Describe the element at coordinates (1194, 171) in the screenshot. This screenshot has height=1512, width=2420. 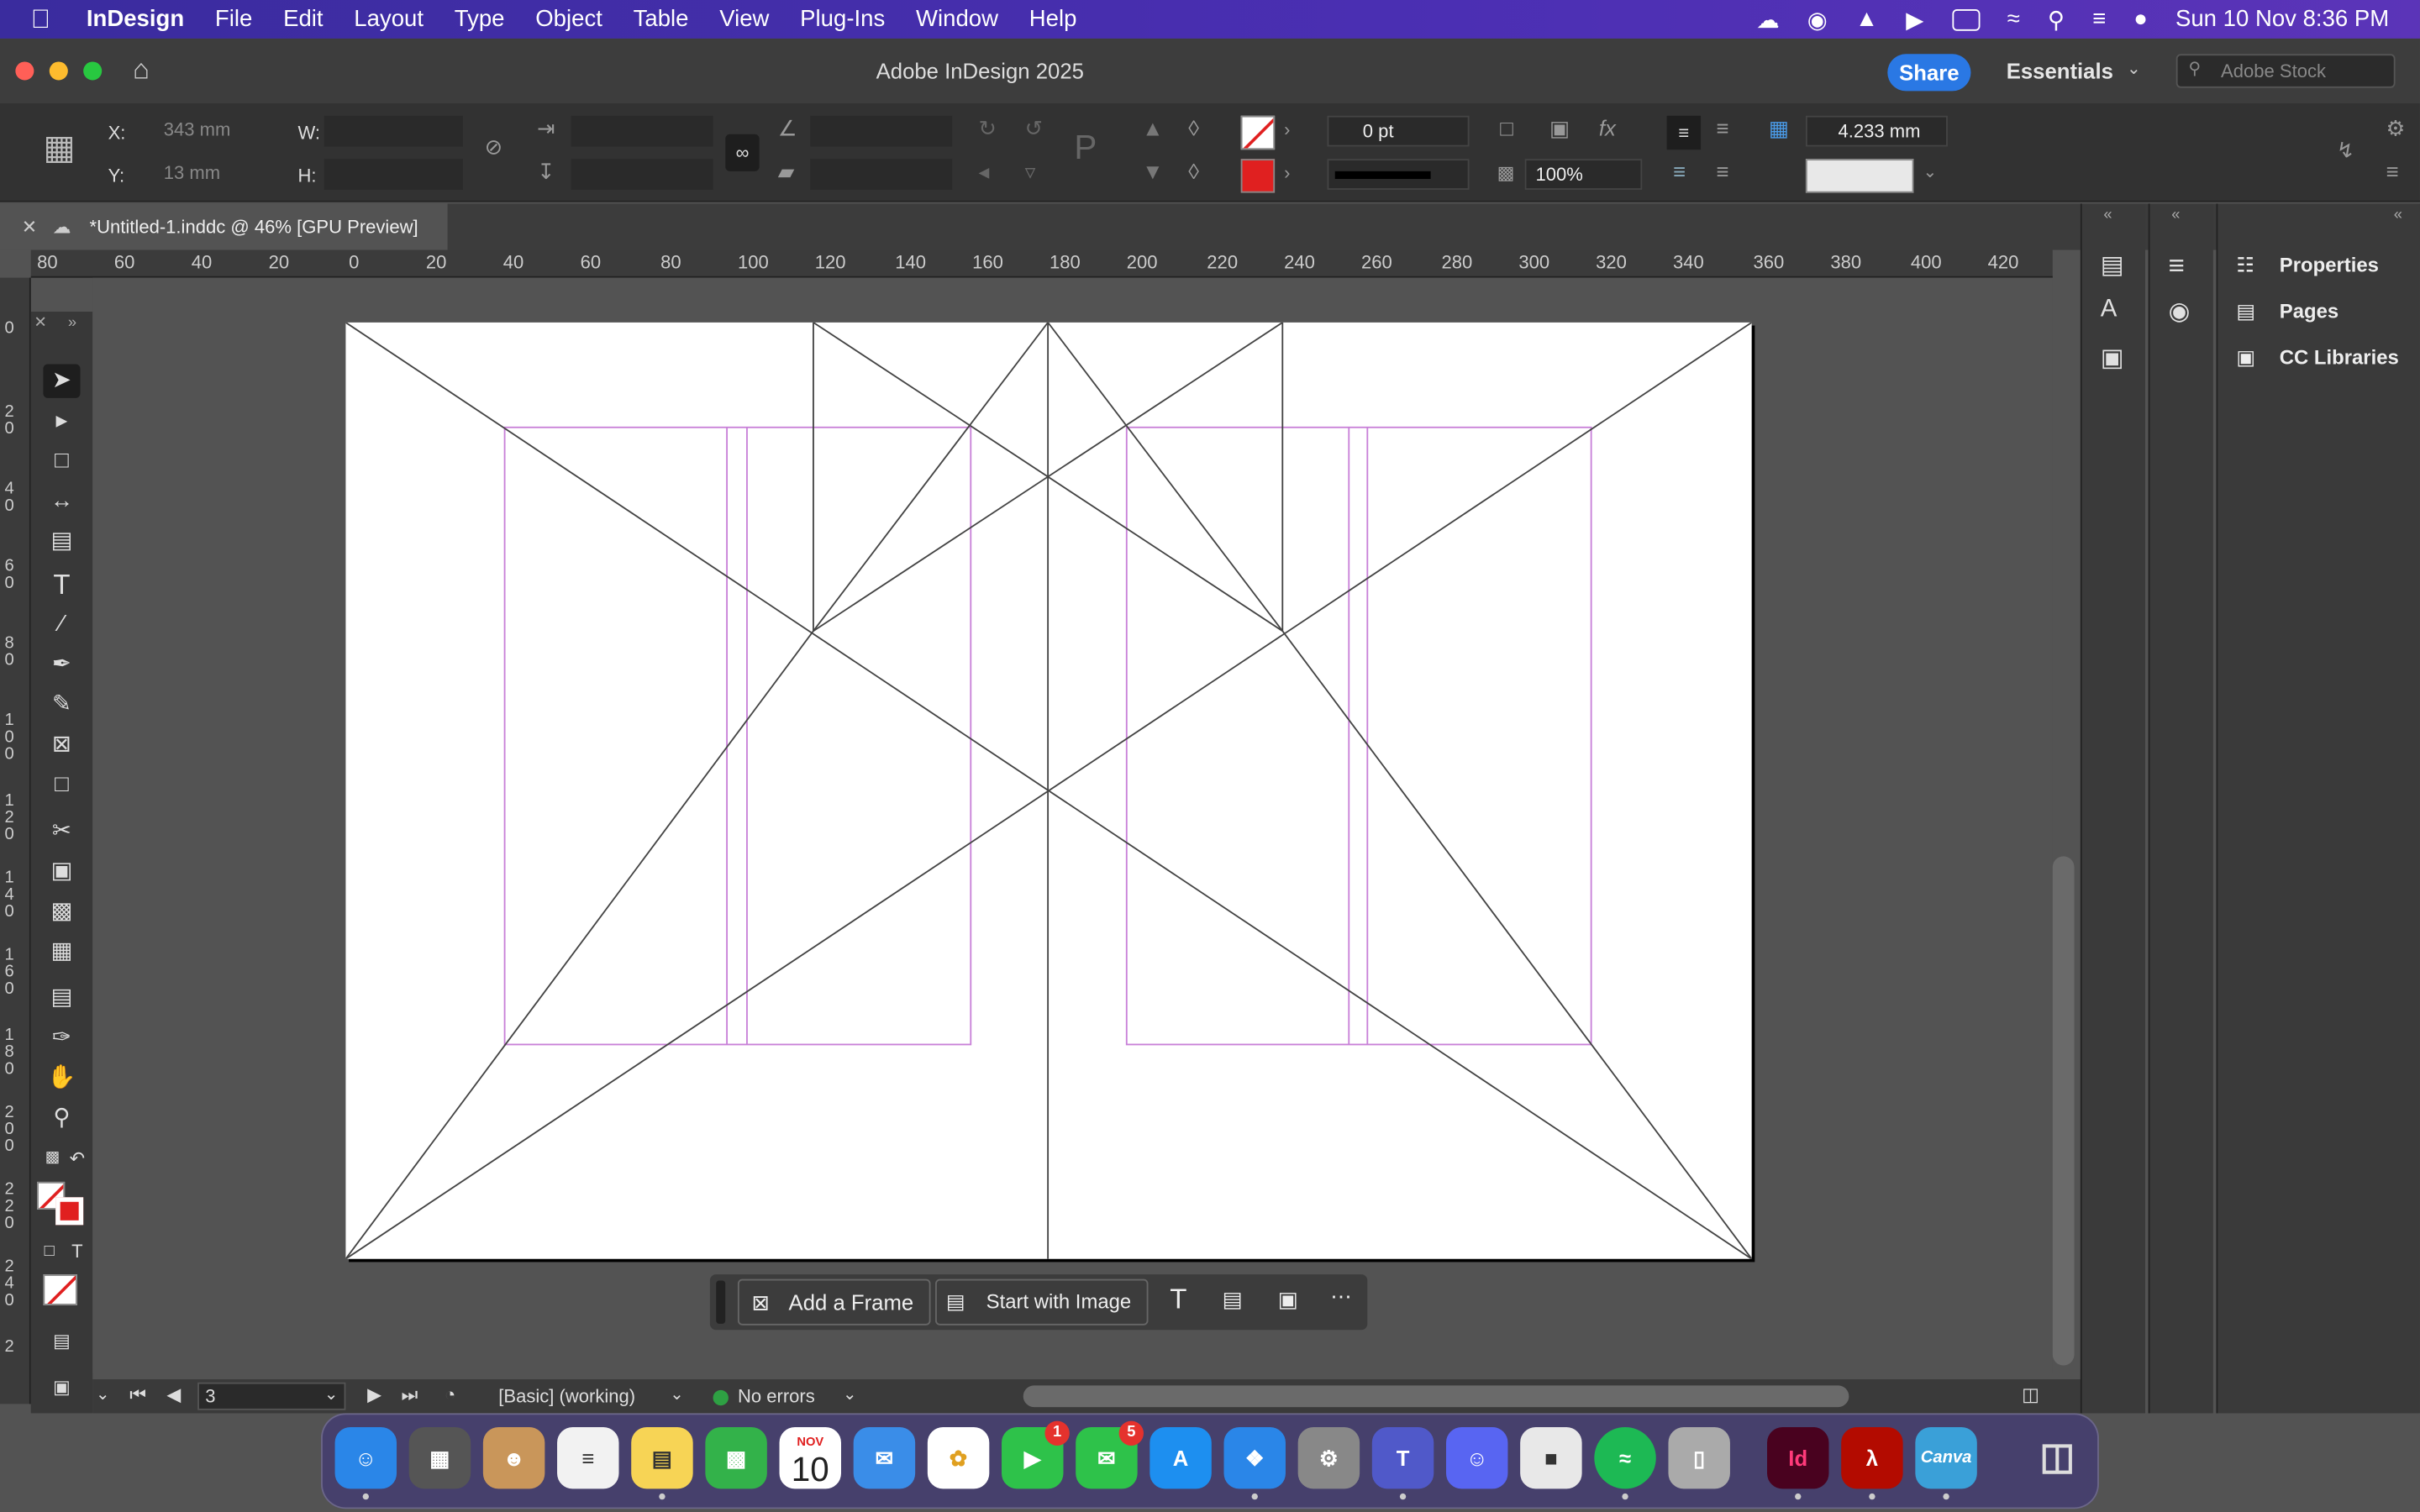
I see `select-previous-icon: ◊` at that location.